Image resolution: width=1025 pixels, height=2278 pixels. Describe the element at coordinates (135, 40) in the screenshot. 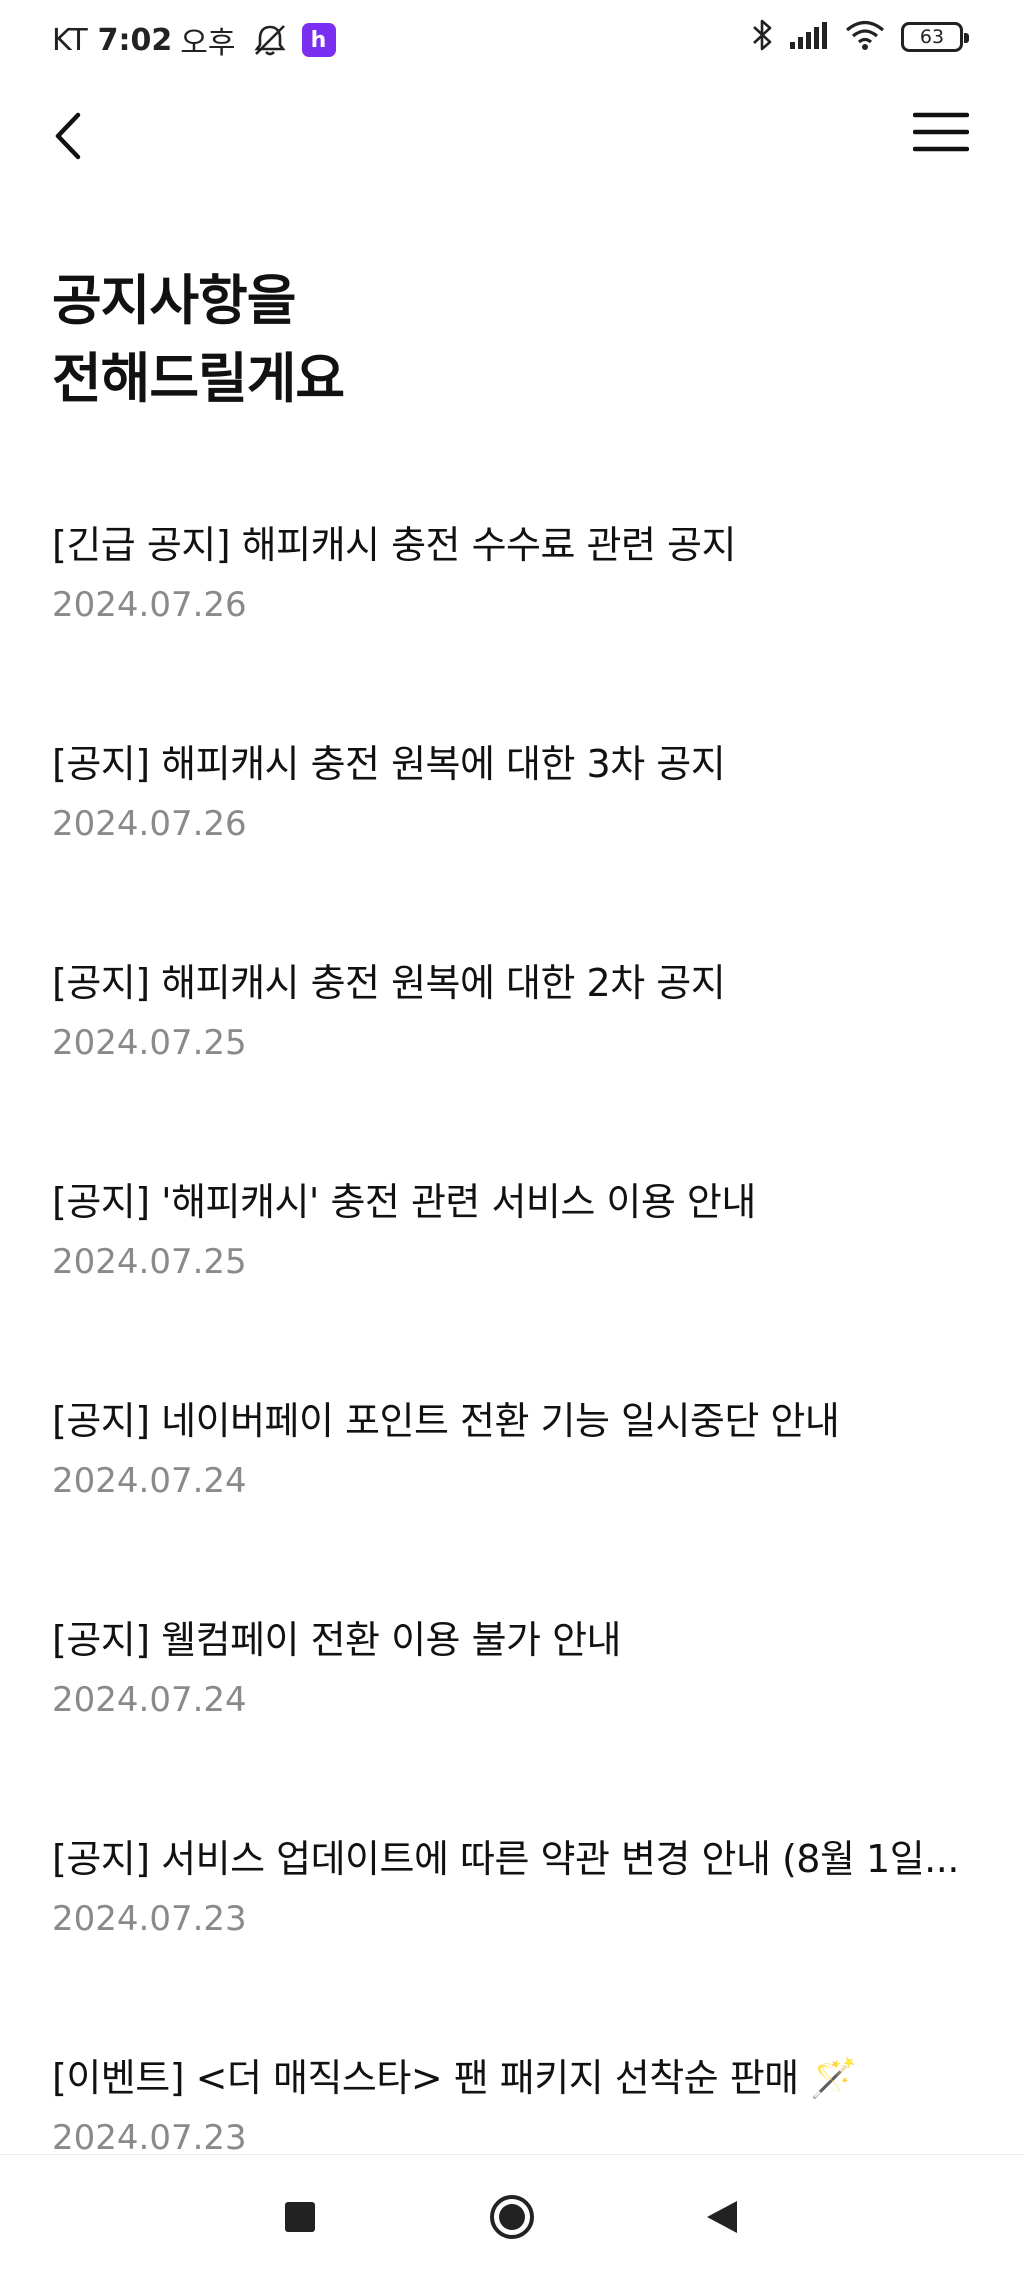

I see `clock-time: 7:02` at that location.